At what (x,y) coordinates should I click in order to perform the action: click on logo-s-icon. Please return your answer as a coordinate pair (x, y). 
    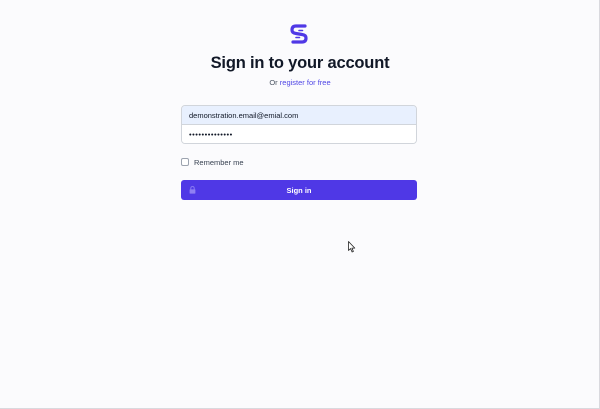
    Looking at the image, I should click on (299, 34).